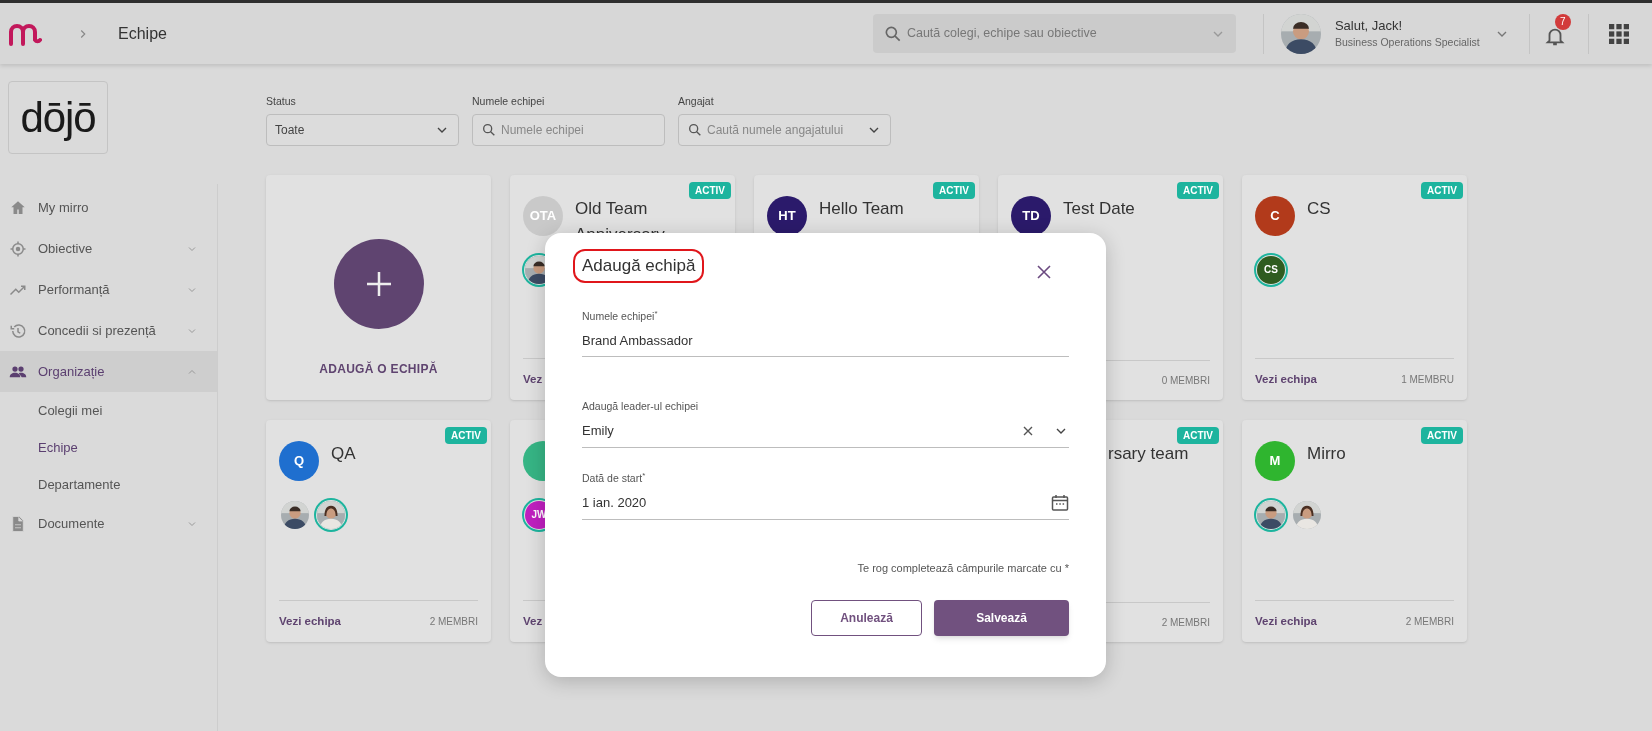 The height and width of the screenshot is (731, 1652). Describe the element at coordinates (1275, 460) in the screenshot. I see `team-avatar: M` at that location.